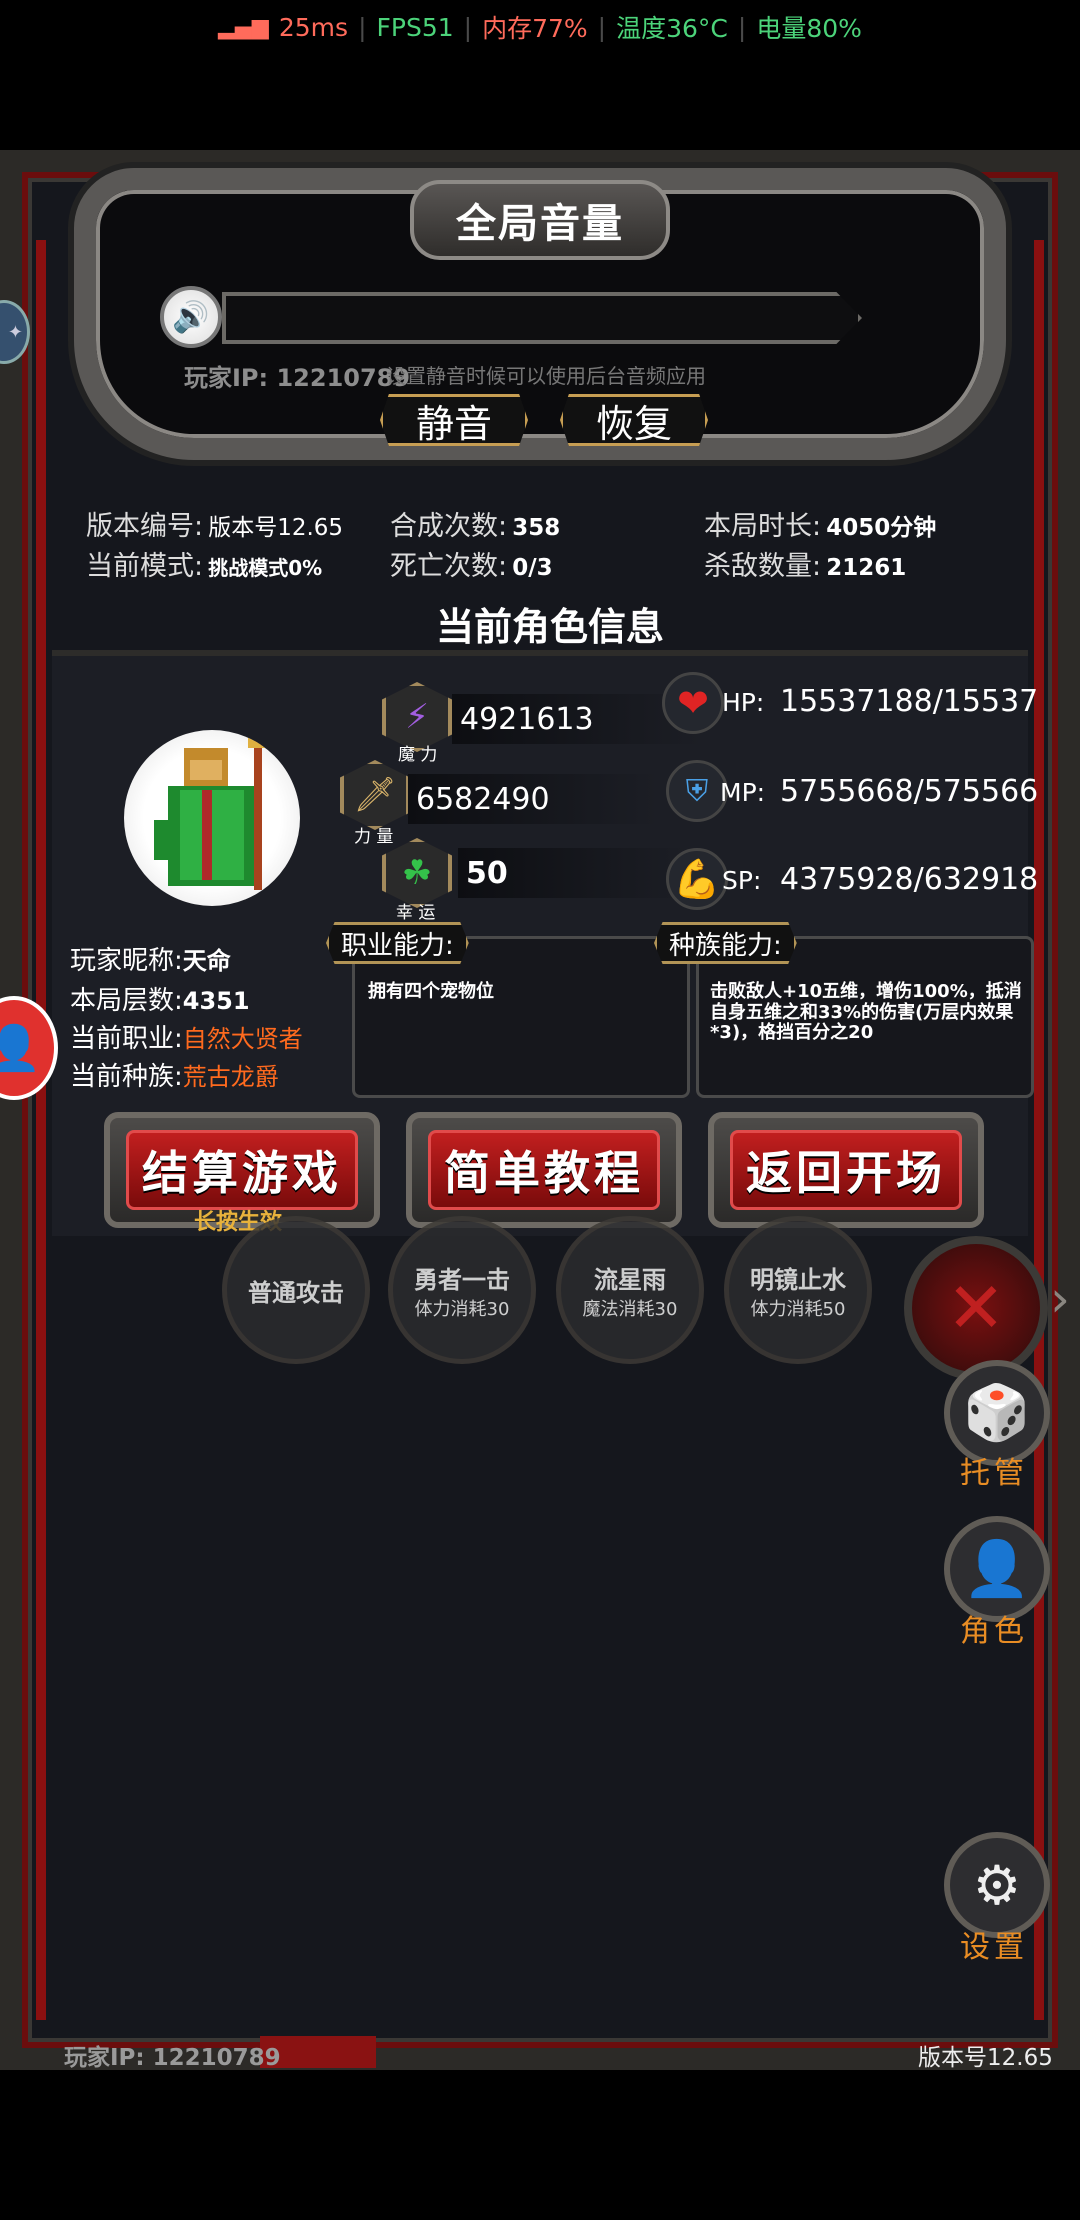 This screenshot has width=1080, height=2220. I want to click on job-ability-text: 拥有四个宠物位, so click(431, 991).